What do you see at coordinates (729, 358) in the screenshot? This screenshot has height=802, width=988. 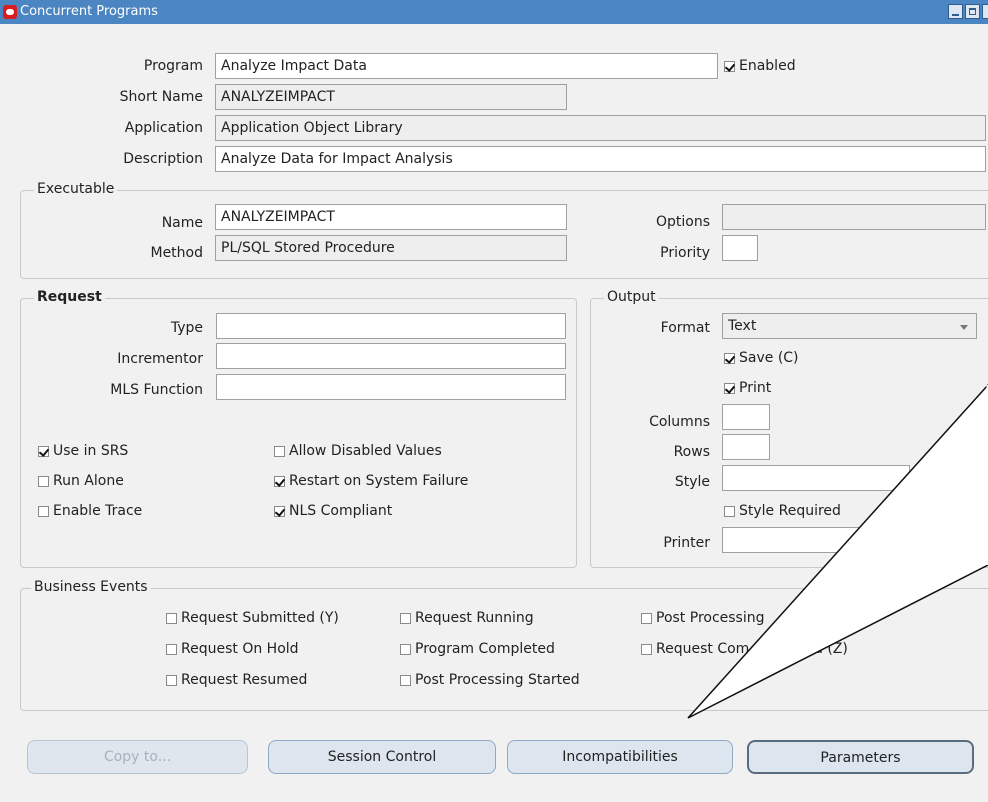 I see `save-check-icon` at bounding box center [729, 358].